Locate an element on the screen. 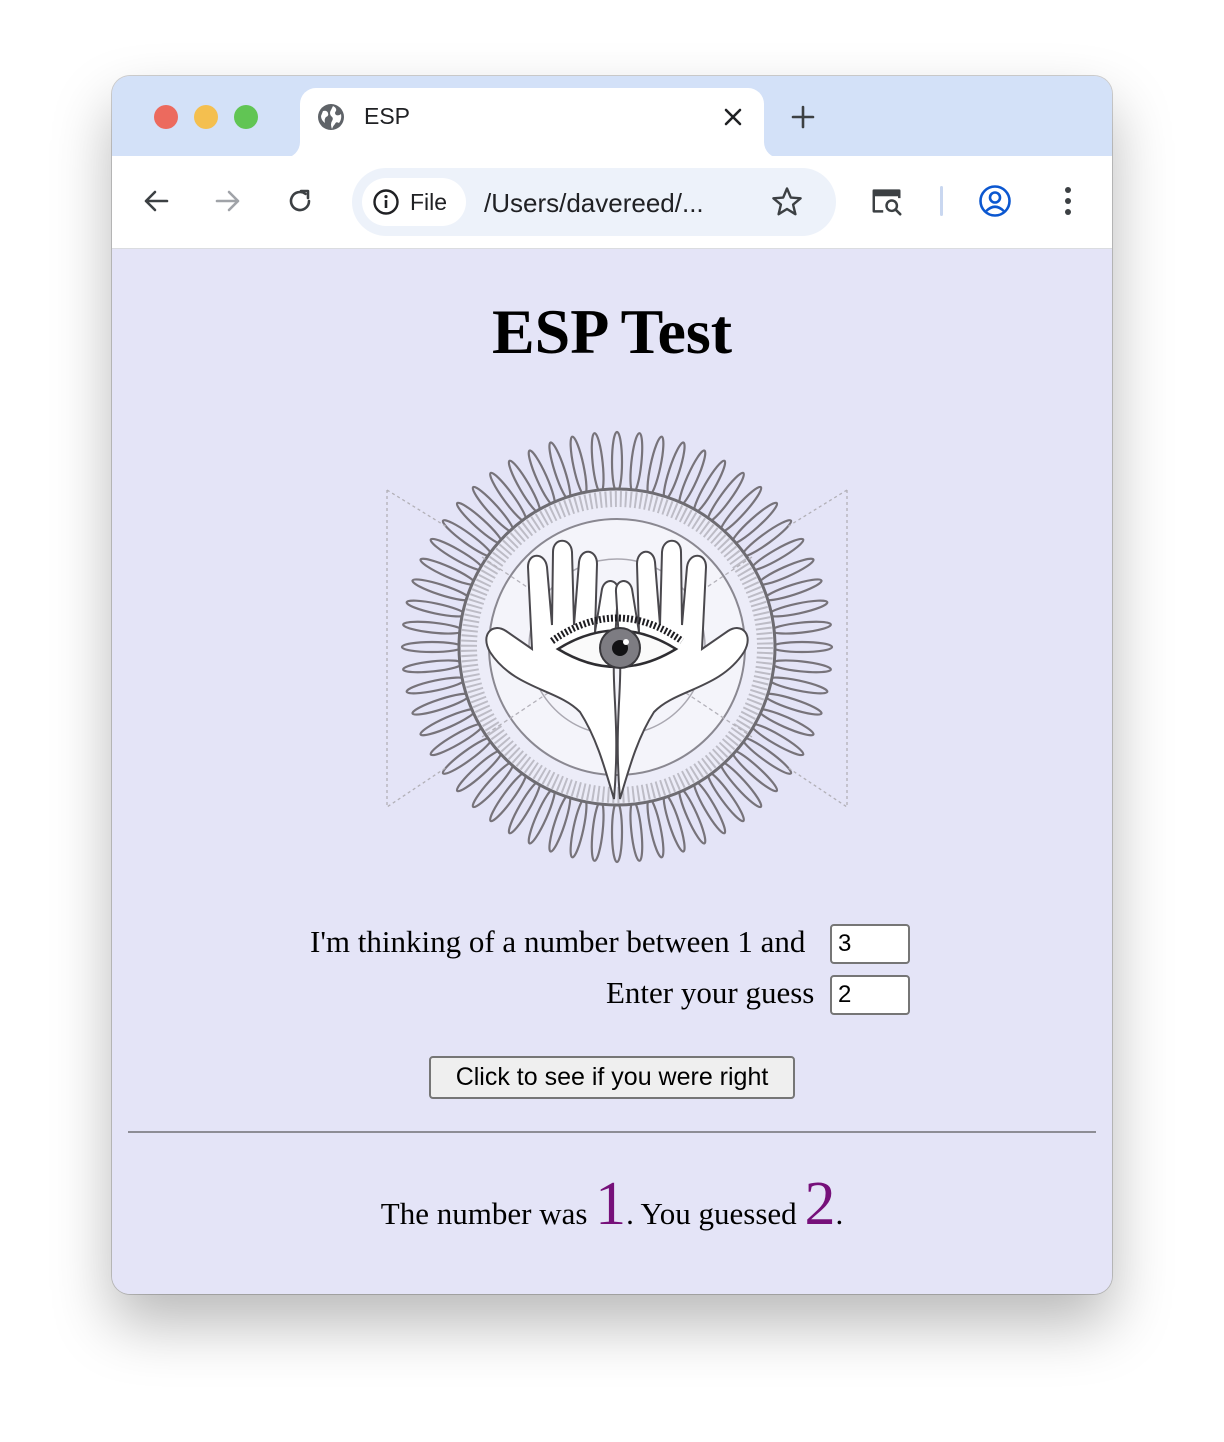  result-line: The number was 1. You guessed 2. is located at coordinates (612, 1204).